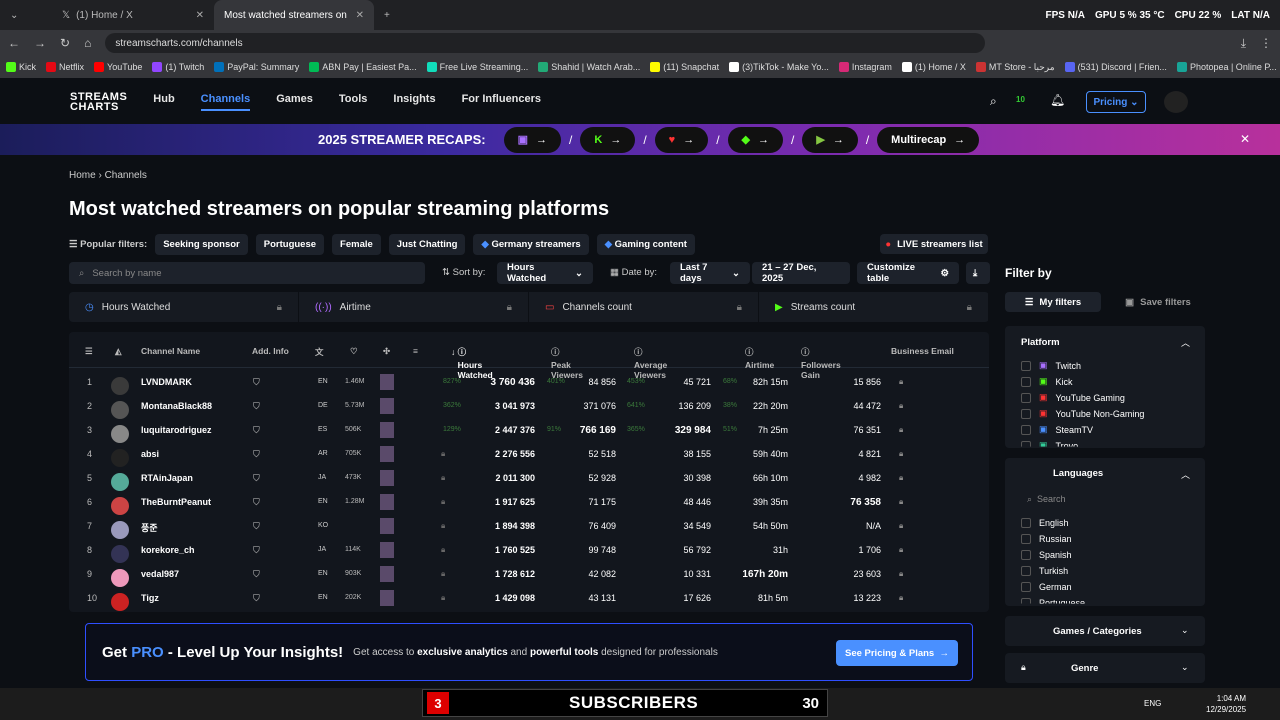  Describe the element at coordinates (993, 101) in the screenshot. I see `search-icon: ⌕` at that location.